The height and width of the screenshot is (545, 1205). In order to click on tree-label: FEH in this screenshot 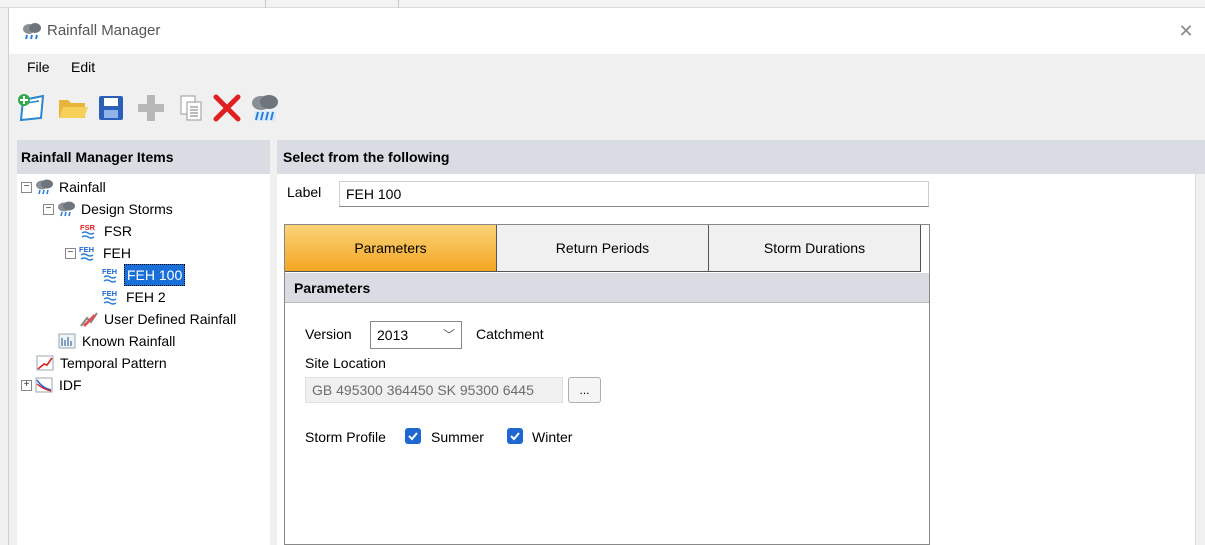, I will do `click(117, 253)`.